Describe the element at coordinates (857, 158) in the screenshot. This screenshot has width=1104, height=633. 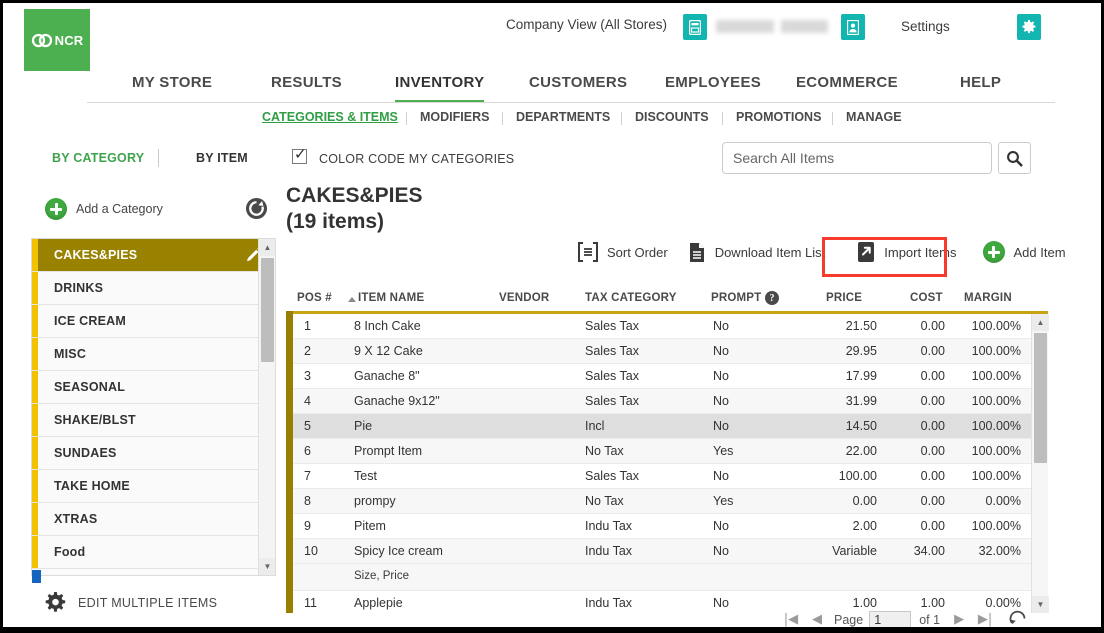
I see `search-input` at that location.